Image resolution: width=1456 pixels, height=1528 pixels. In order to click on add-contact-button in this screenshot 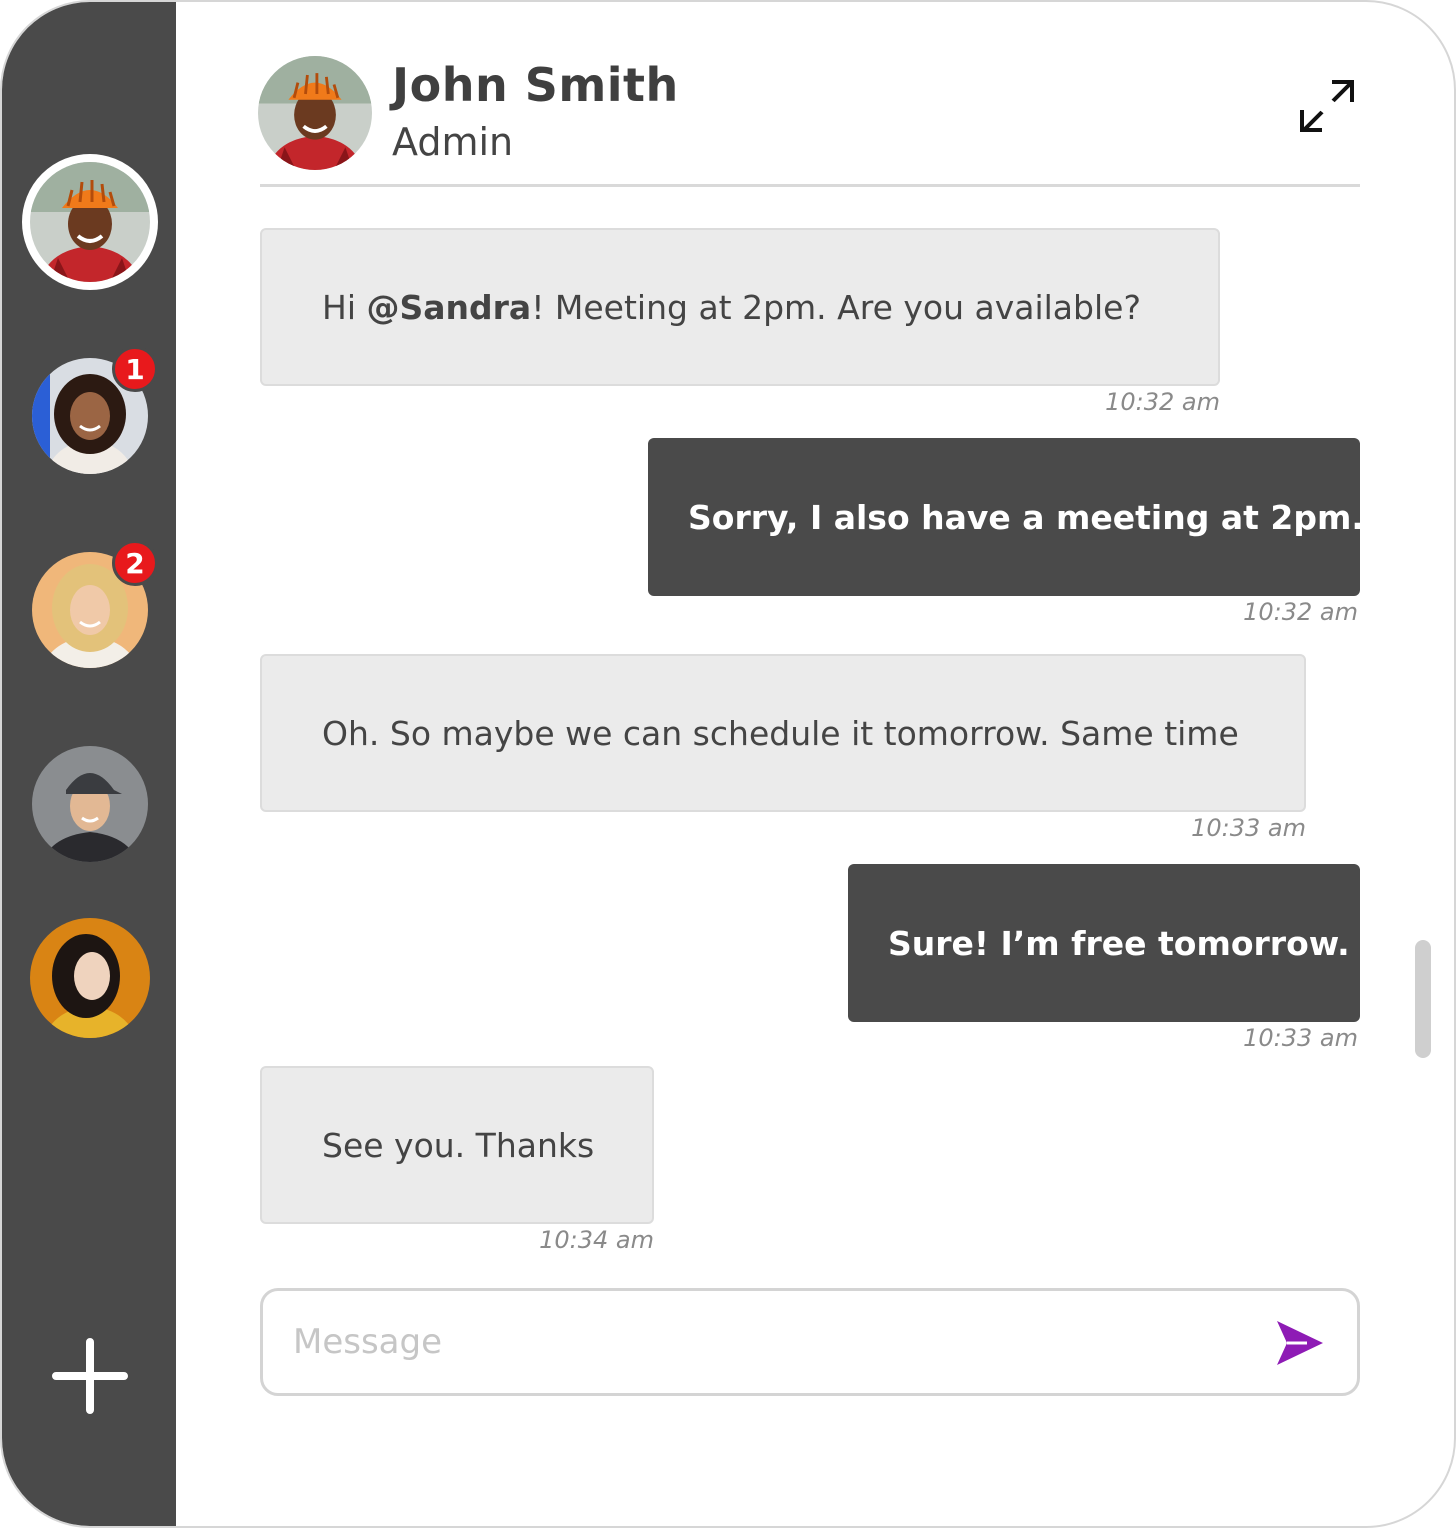, I will do `click(90, 1376)`.